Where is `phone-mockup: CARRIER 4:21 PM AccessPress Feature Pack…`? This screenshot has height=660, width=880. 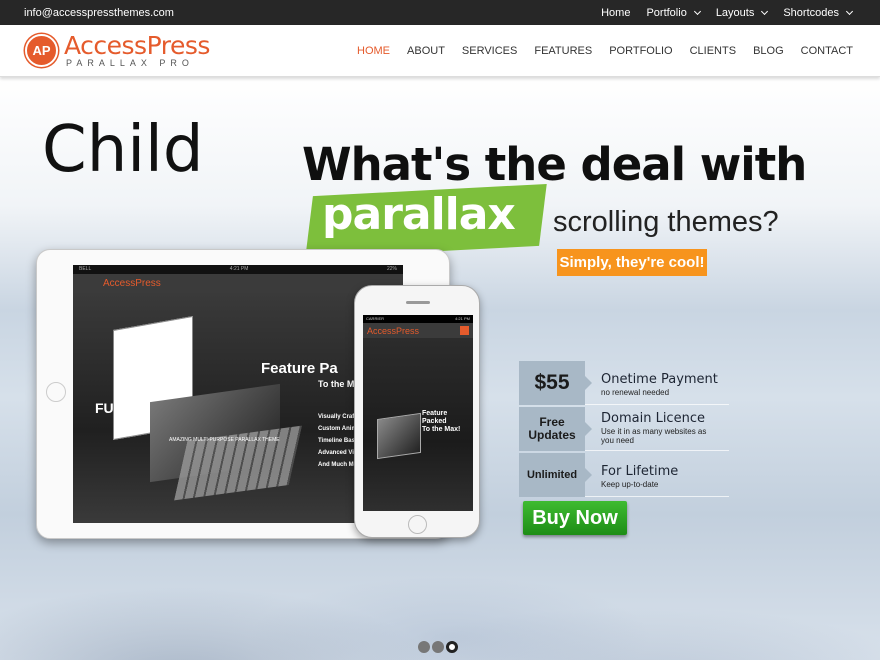
phone-mockup: CARRIER 4:21 PM AccessPress Feature Pack… is located at coordinates (417, 411).